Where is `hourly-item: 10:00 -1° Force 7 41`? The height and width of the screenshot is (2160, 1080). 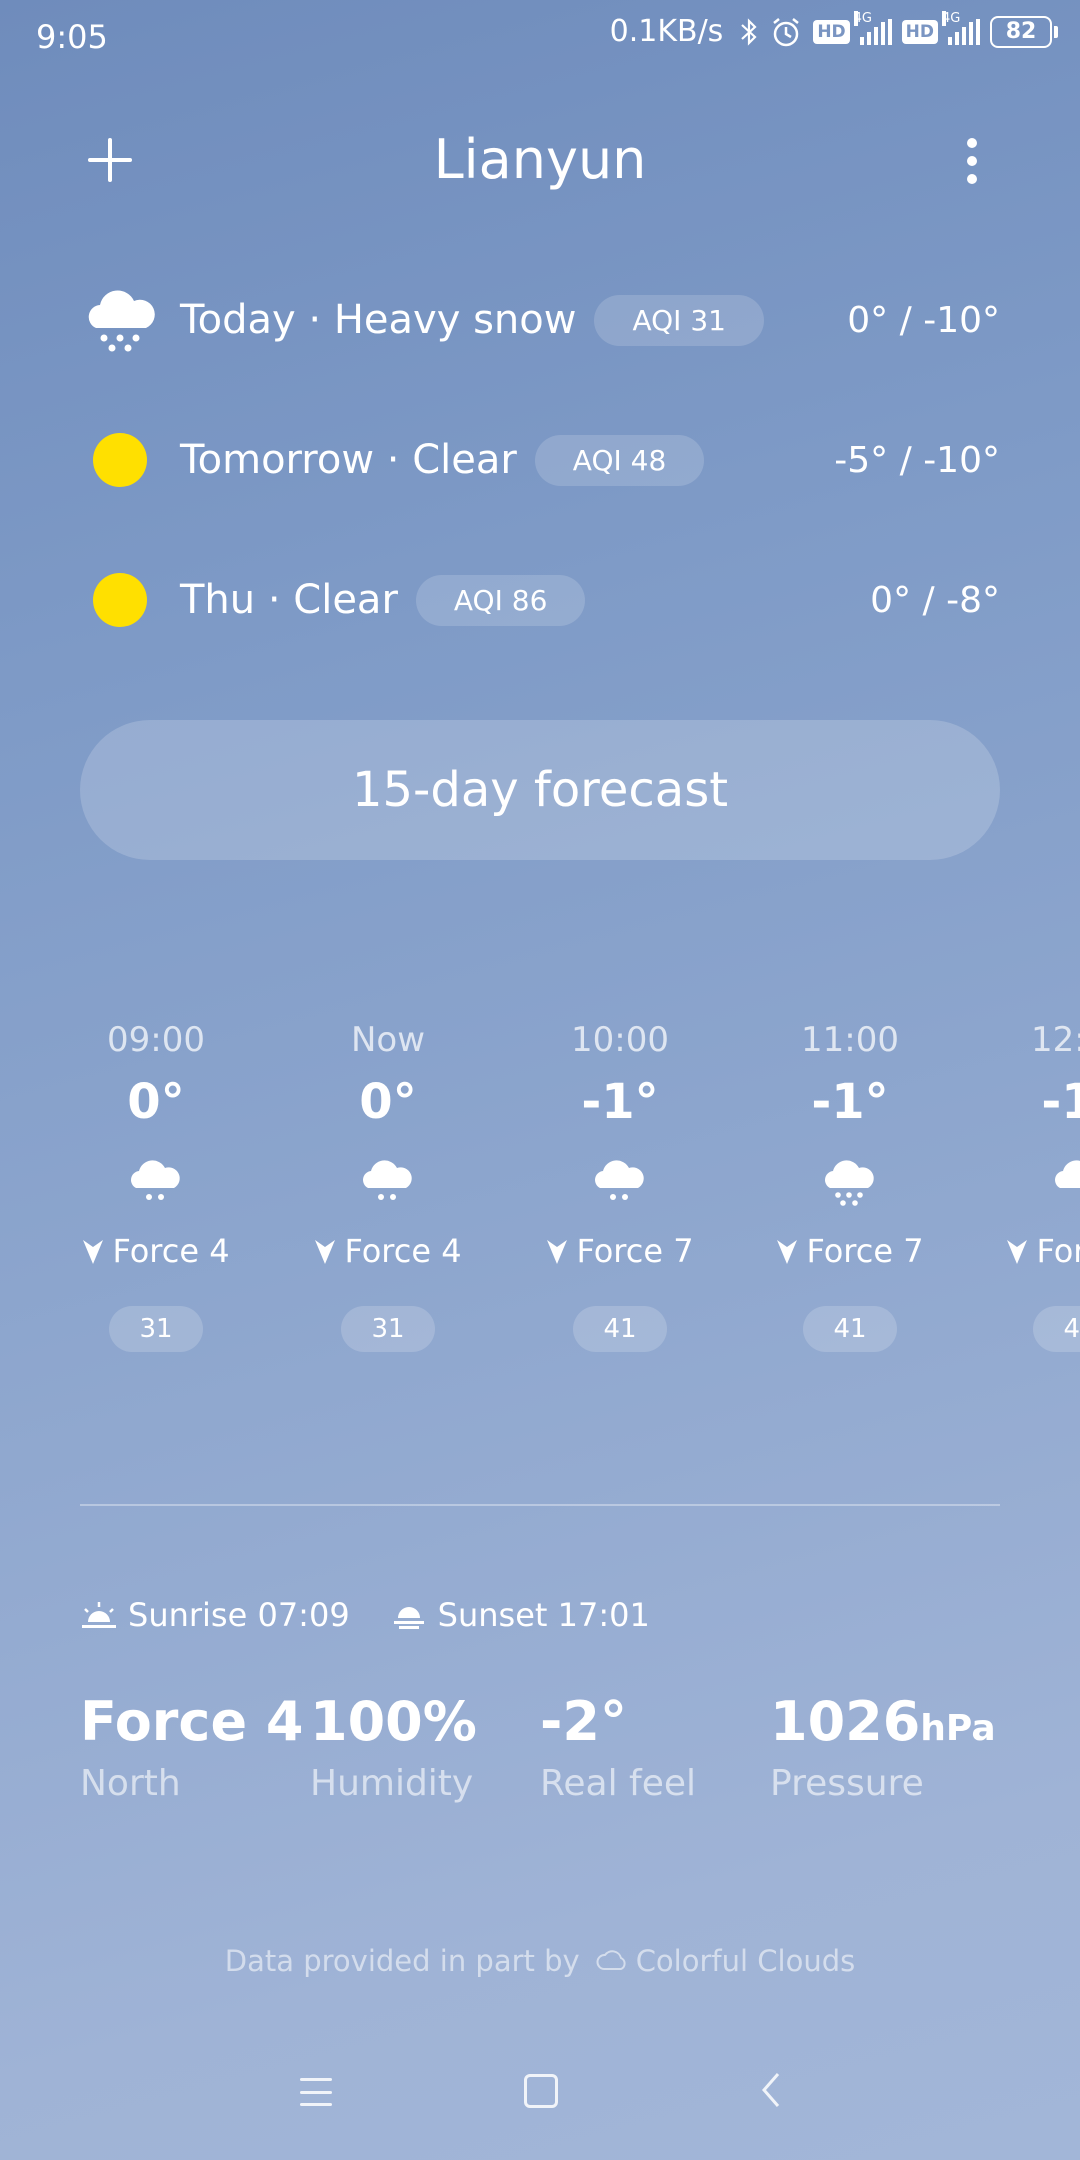 hourly-item: 10:00 -1° Force 7 41 is located at coordinates (620, 1186).